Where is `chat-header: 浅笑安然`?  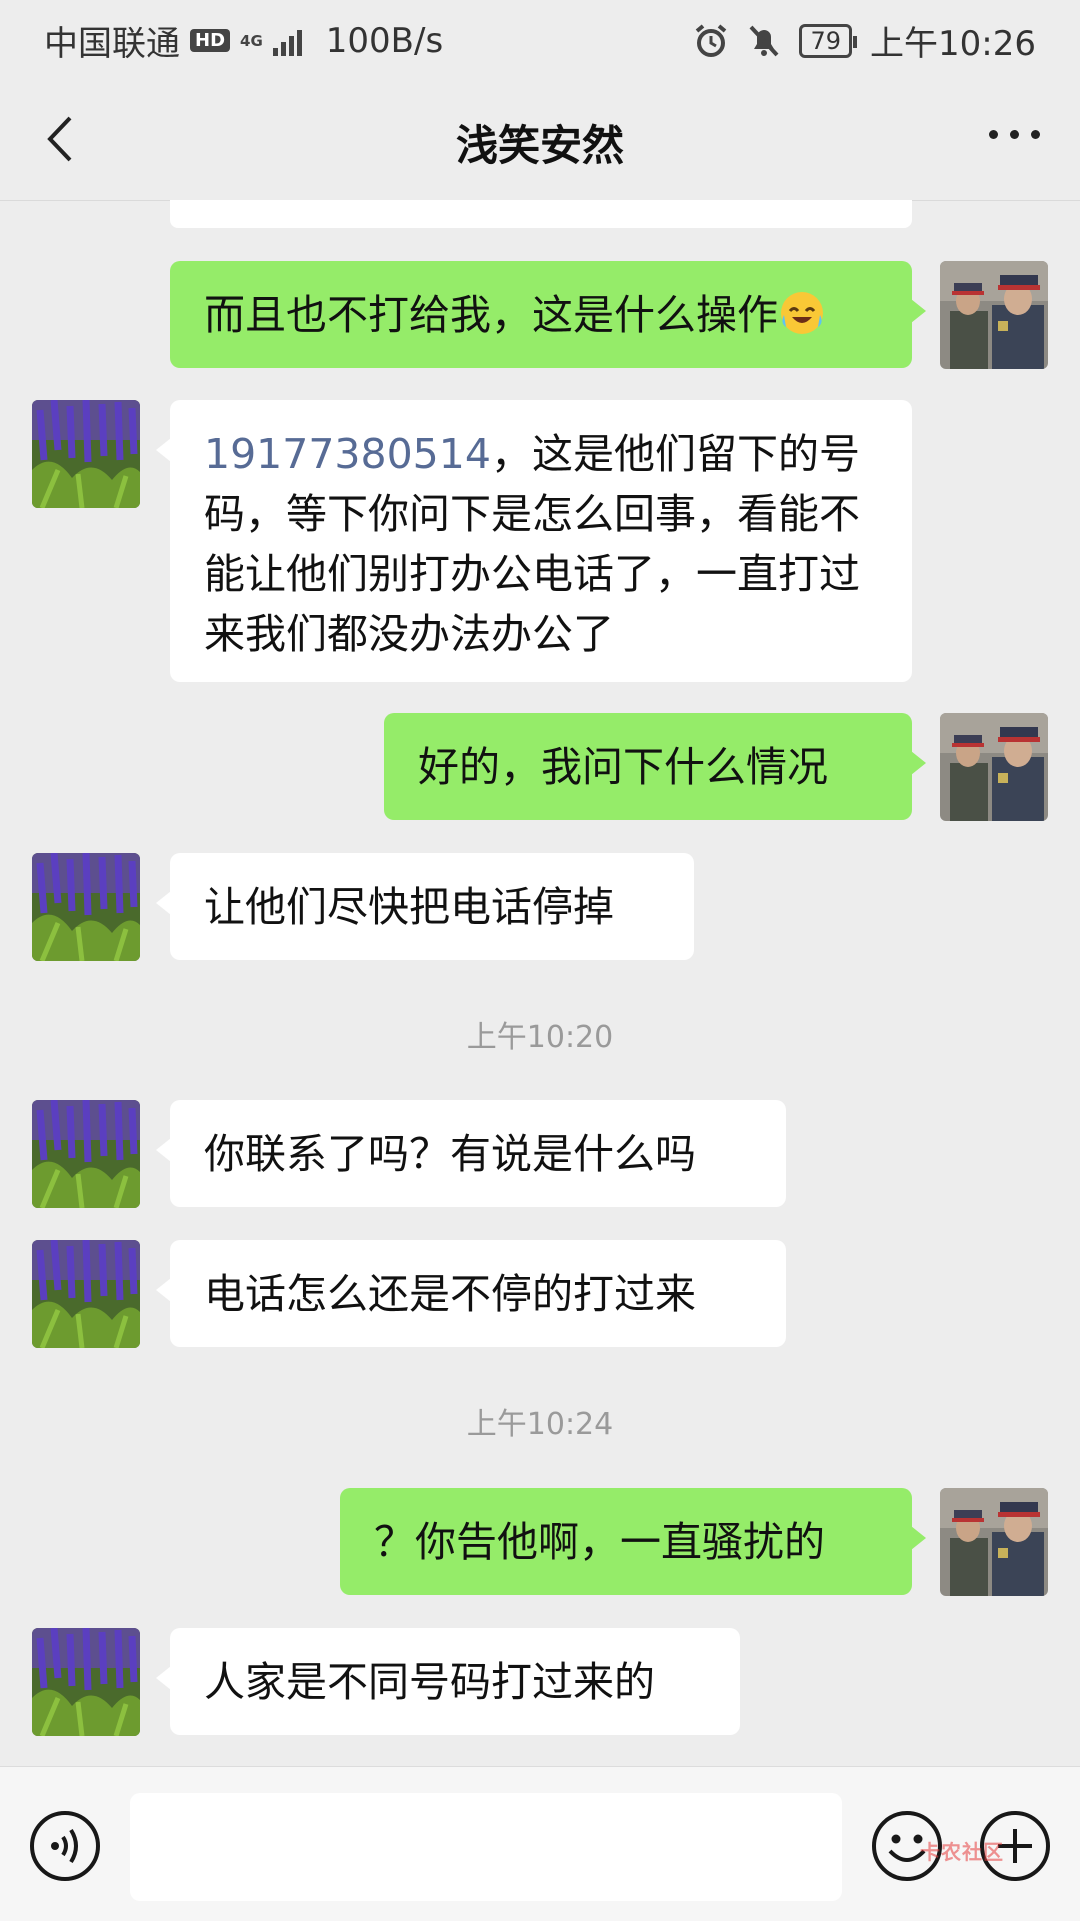 chat-header: 浅笑安然 is located at coordinates (540, 139).